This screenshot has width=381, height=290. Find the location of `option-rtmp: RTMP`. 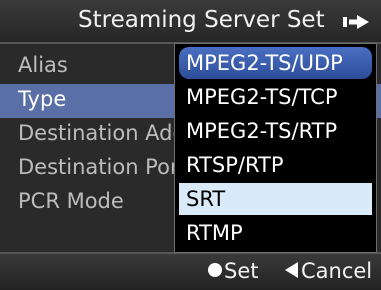

option-rtmp: RTMP is located at coordinates (275, 233).